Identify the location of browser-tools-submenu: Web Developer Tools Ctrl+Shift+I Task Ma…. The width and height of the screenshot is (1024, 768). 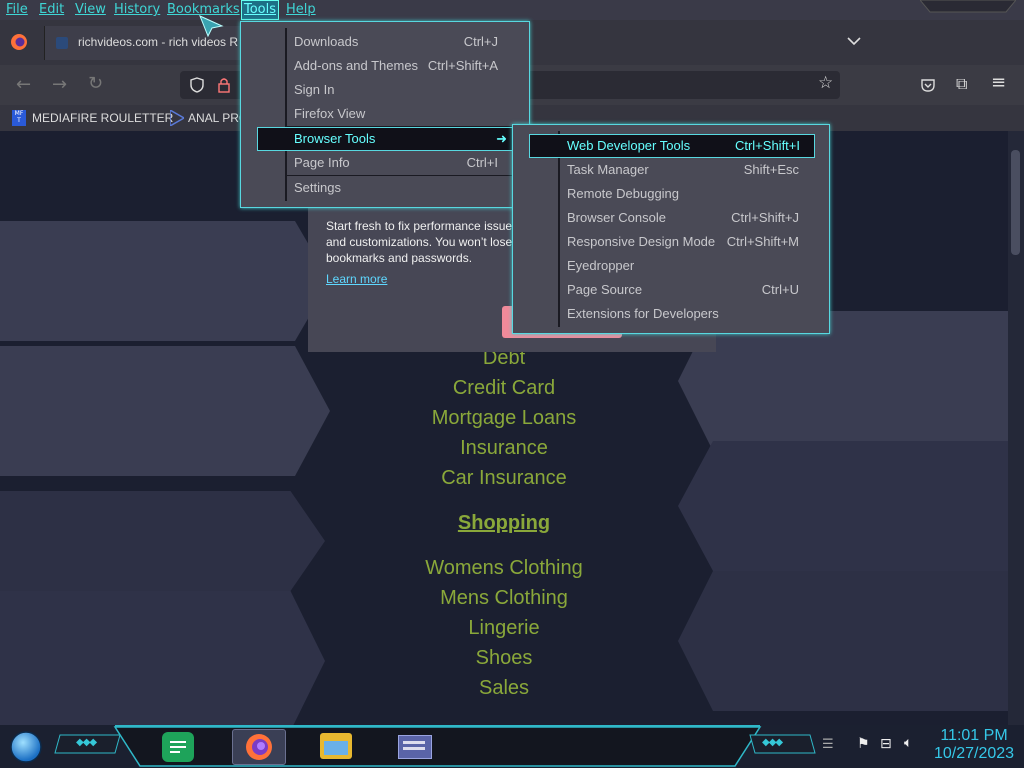
(671, 229).